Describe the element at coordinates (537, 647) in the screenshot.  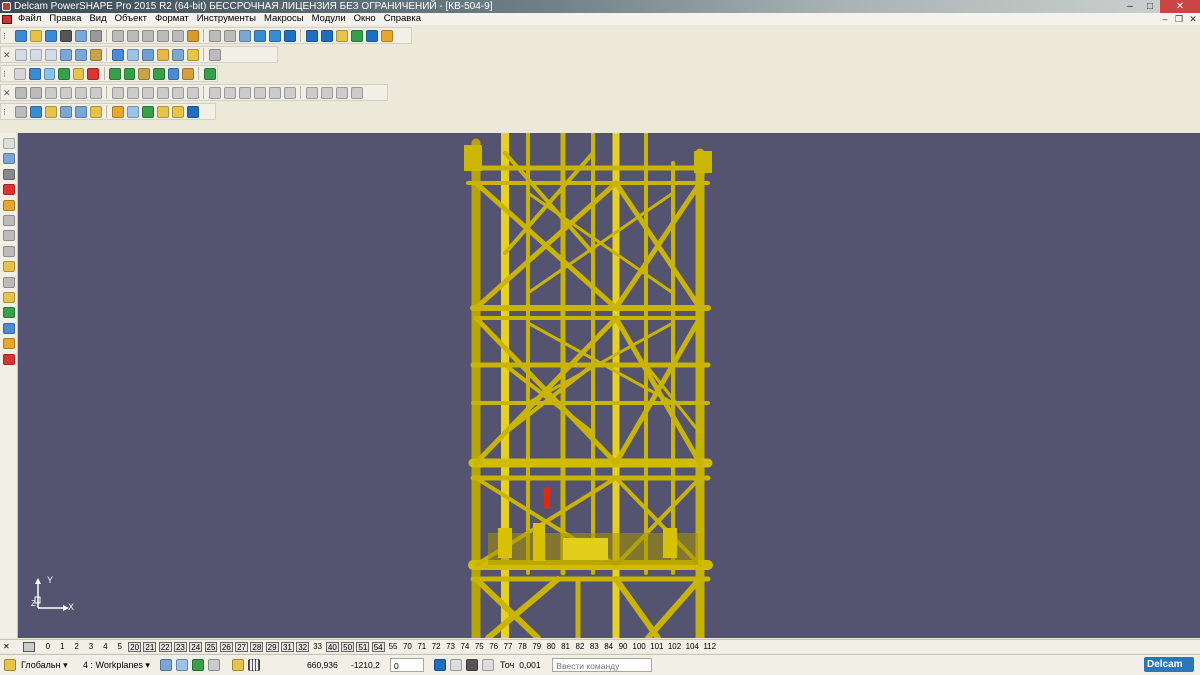
I see `level-button: 79` at that location.